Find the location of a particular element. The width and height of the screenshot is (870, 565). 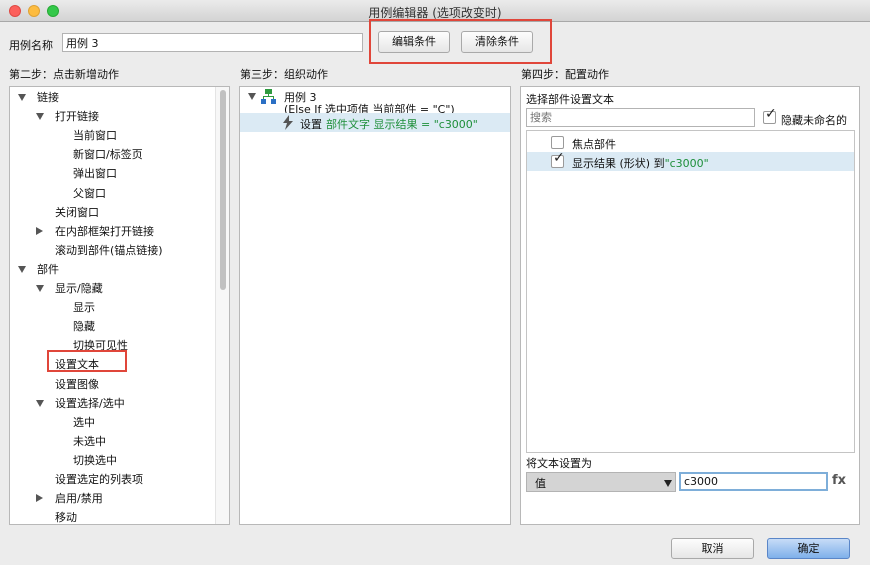

text-value-input is located at coordinates (753, 481).